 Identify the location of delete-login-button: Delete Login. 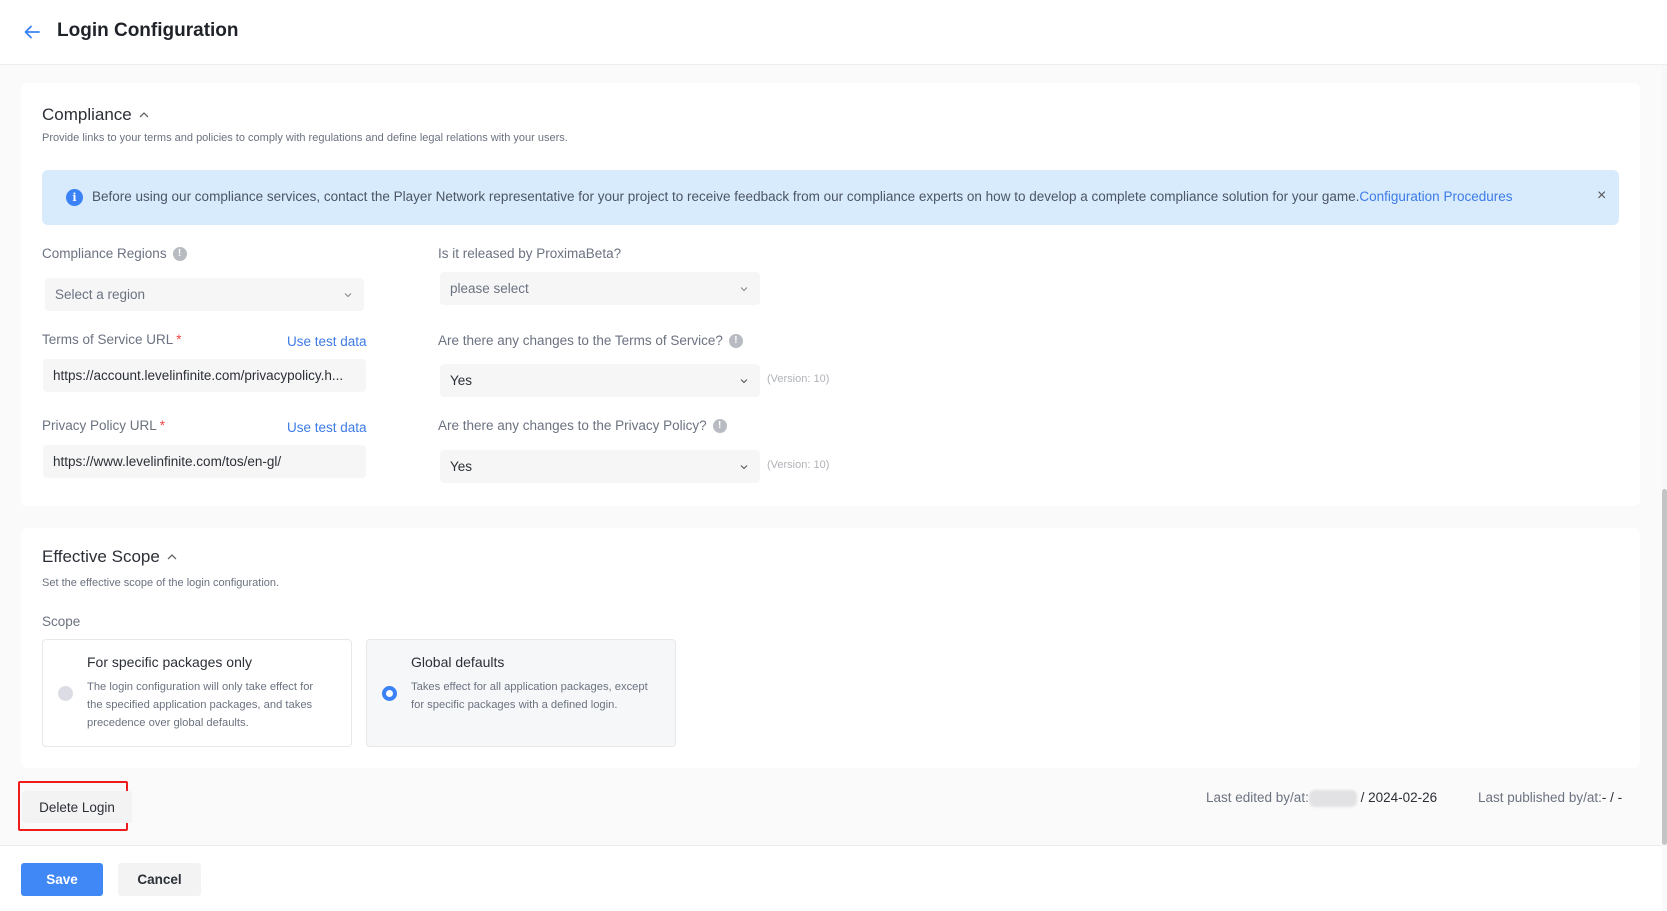
(77, 807).